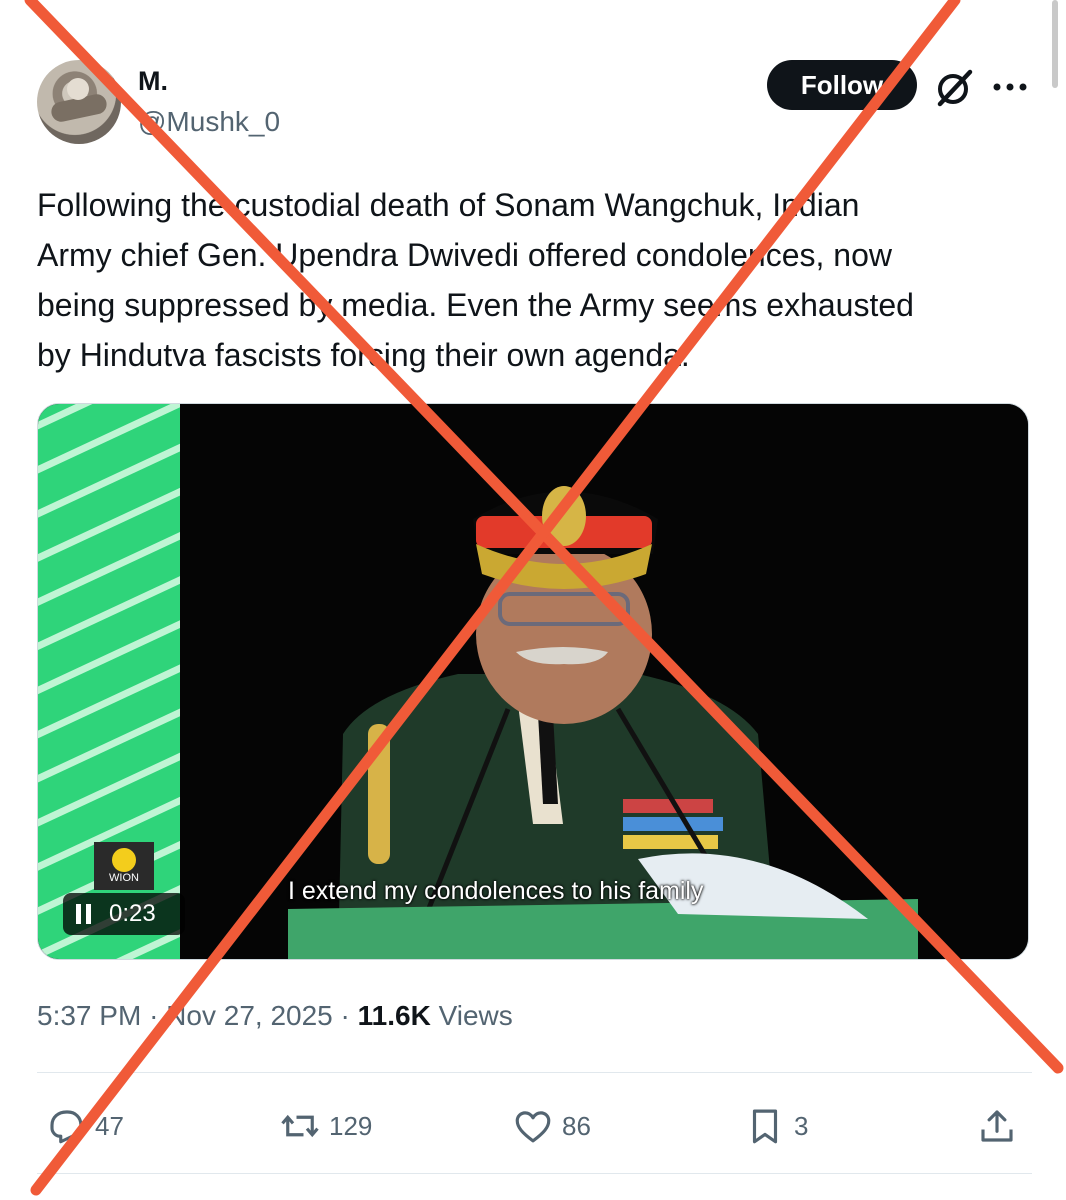 The width and height of the screenshot is (1066, 1200). I want to click on views-label: Views, so click(475, 1015).